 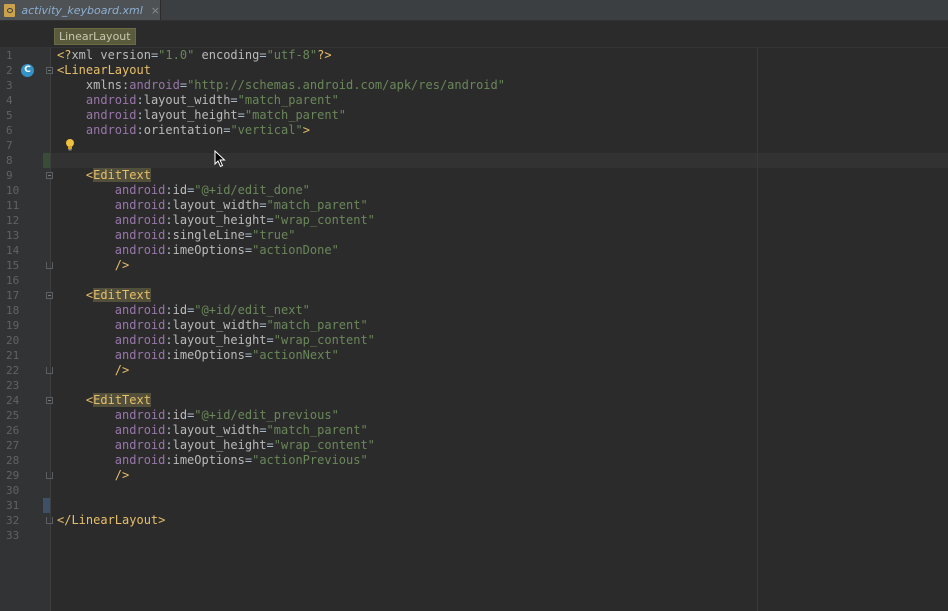 What do you see at coordinates (230, 55) in the screenshot?
I see `code-token: encoding` at bounding box center [230, 55].